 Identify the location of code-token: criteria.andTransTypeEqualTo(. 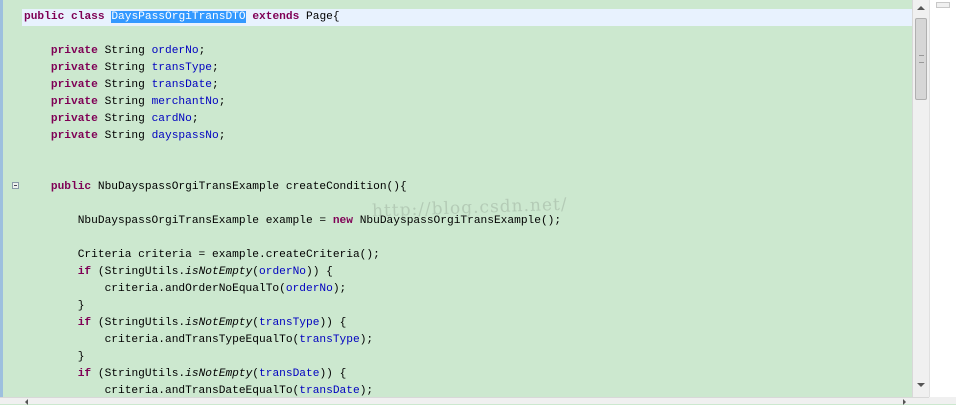
(162, 340).